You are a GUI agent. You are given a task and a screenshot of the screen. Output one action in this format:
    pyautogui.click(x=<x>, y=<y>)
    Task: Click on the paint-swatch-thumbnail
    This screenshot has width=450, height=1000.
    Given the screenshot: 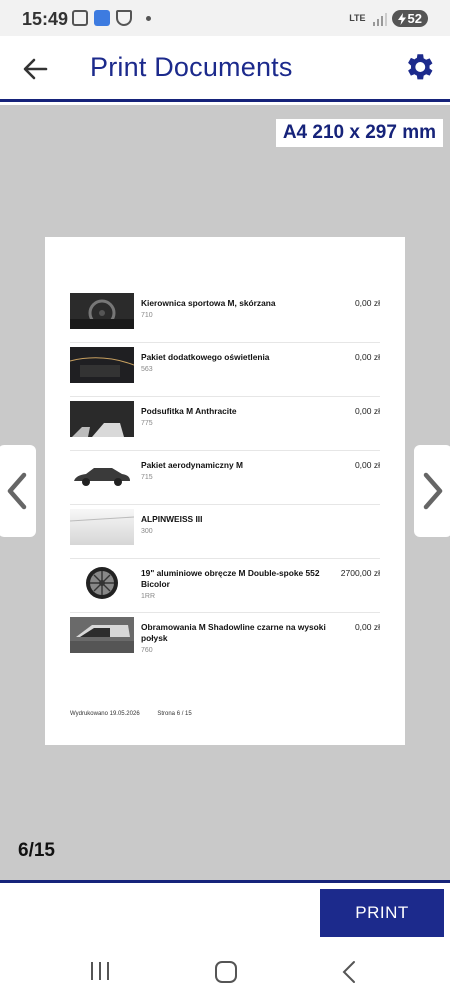 What is the action you would take?
    pyautogui.click(x=102, y=527)
    